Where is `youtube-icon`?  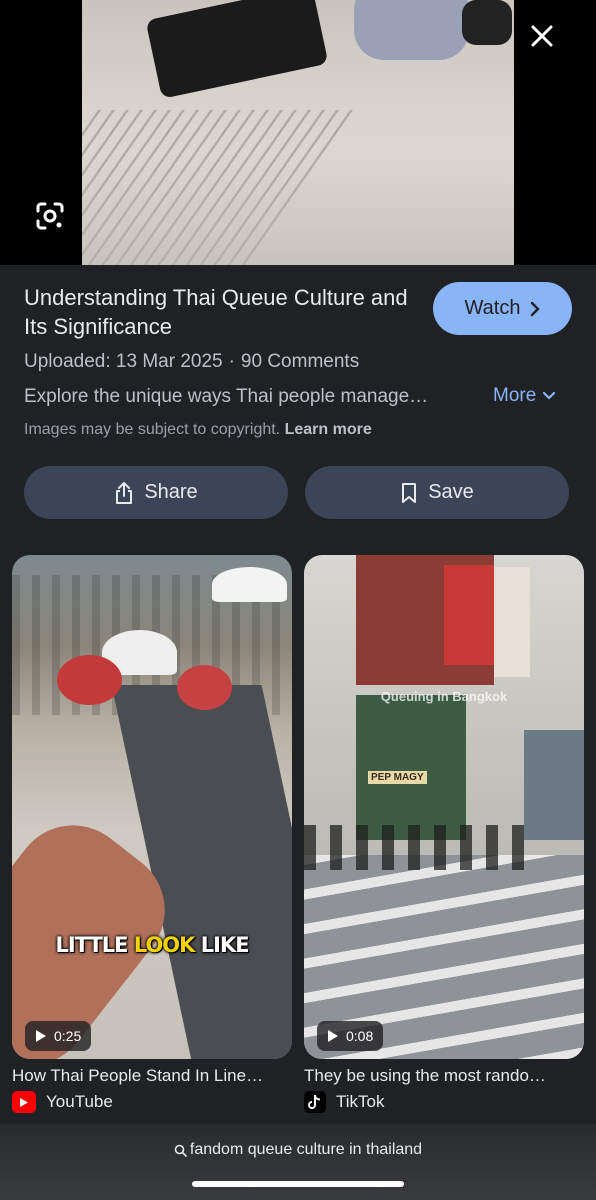
youtube-icon is located at coordinates (24, 1102).